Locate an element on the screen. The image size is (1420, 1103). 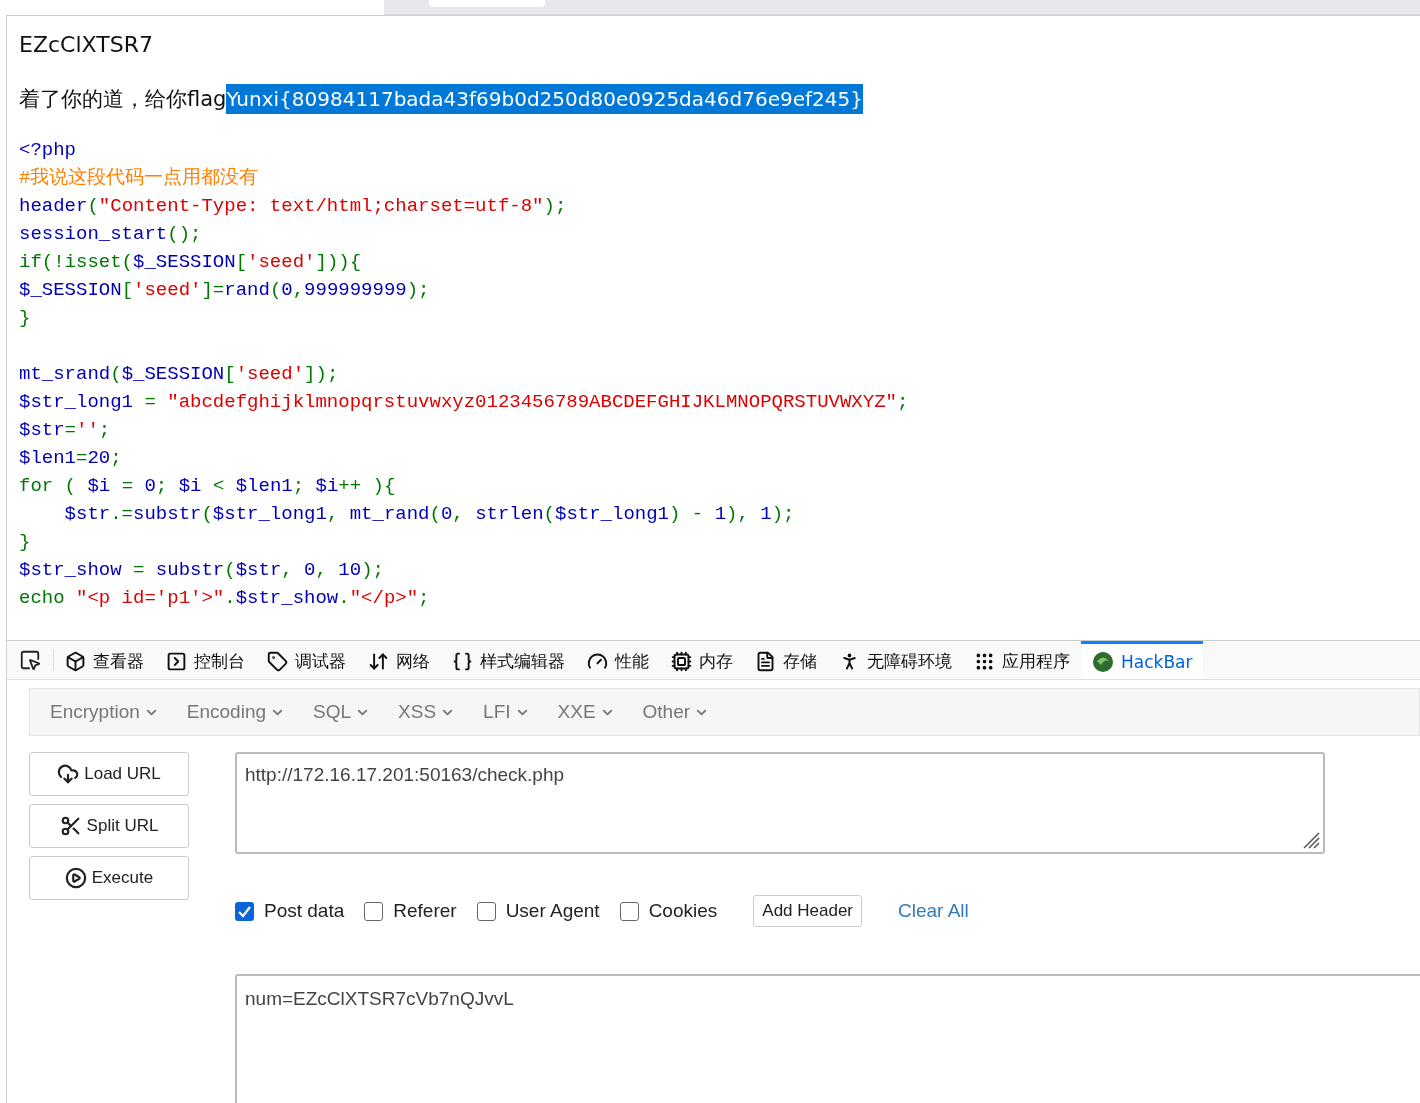
box-icon is located at coordinates (75, 661).